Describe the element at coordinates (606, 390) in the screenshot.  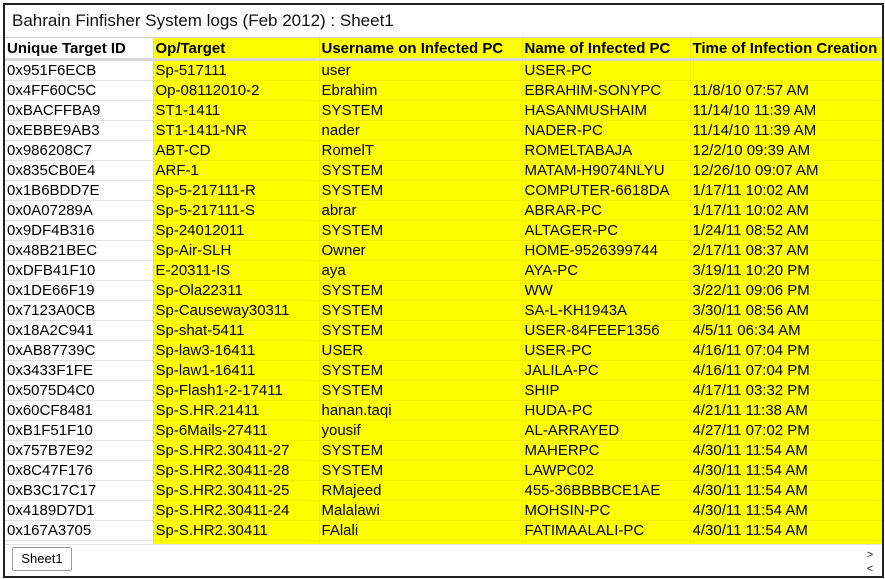
I see `cell-pc-name: SHIP` at that location.